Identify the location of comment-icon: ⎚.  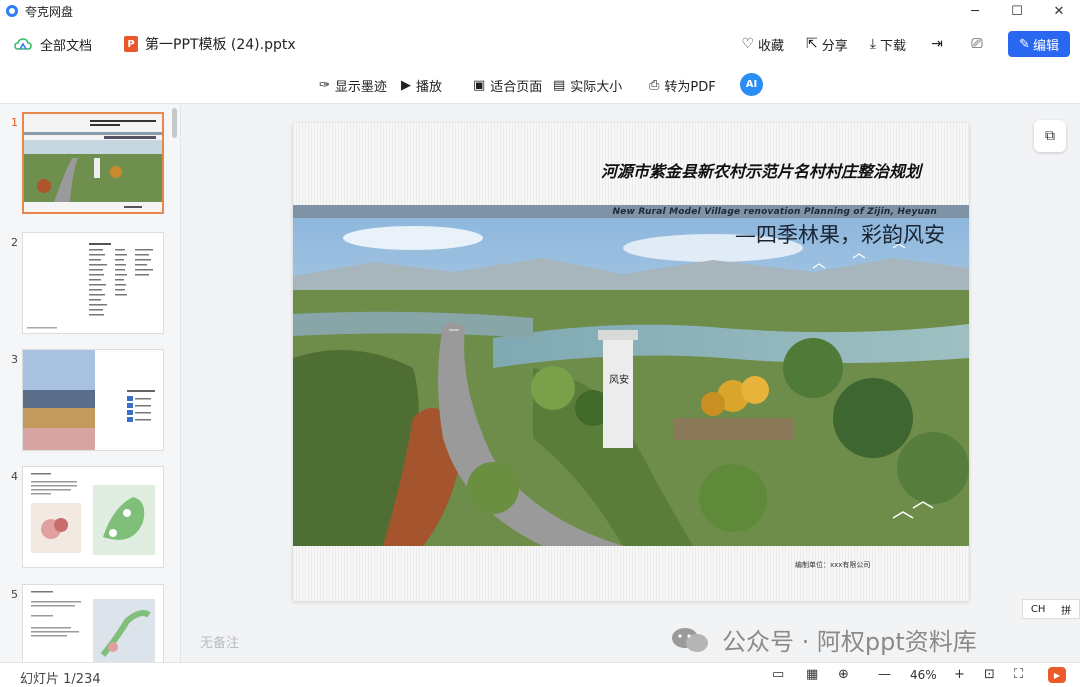
(977, 44).